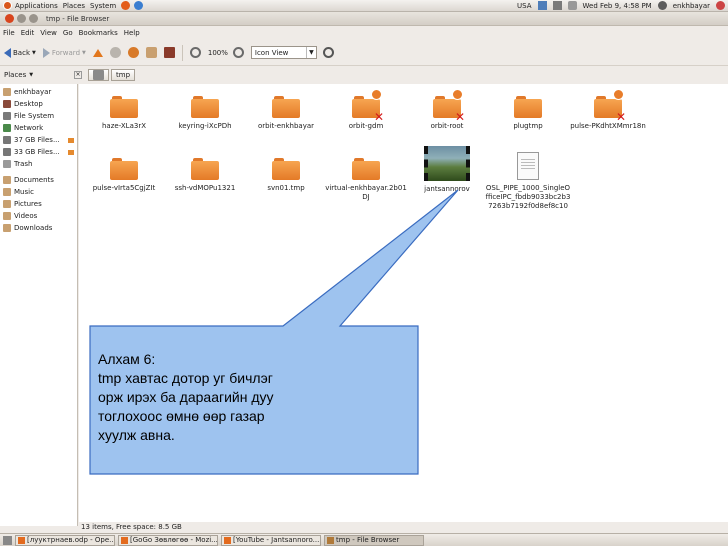 This screenshot has height=546, width=728. Describe the element at coordinates (98, 33) in the screenshot. I see `menu-bookmarks: Bookmarks` at that location.